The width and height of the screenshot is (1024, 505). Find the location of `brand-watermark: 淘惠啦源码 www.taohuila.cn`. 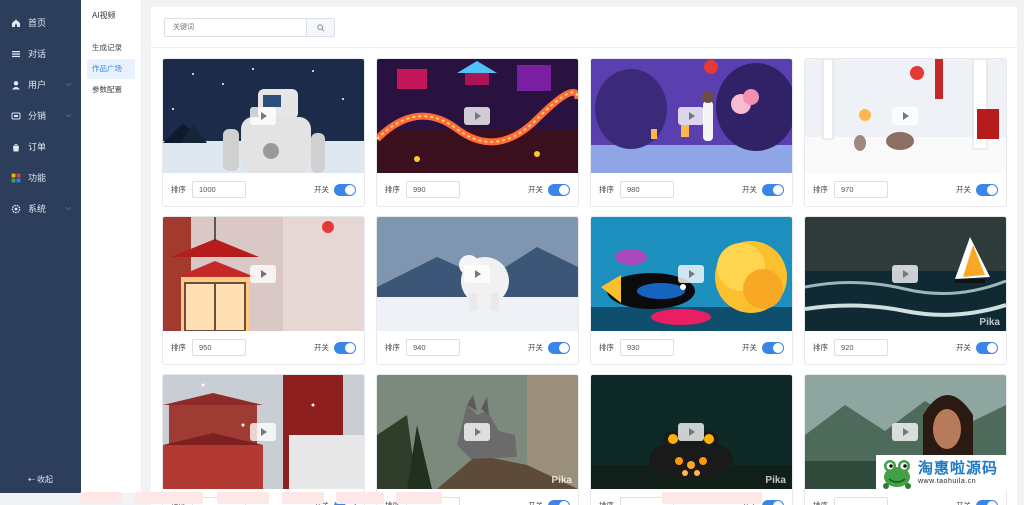

brand-watermark: 淘惠啦源码 www.taohuila.cn is located at coordinates (946, 473).